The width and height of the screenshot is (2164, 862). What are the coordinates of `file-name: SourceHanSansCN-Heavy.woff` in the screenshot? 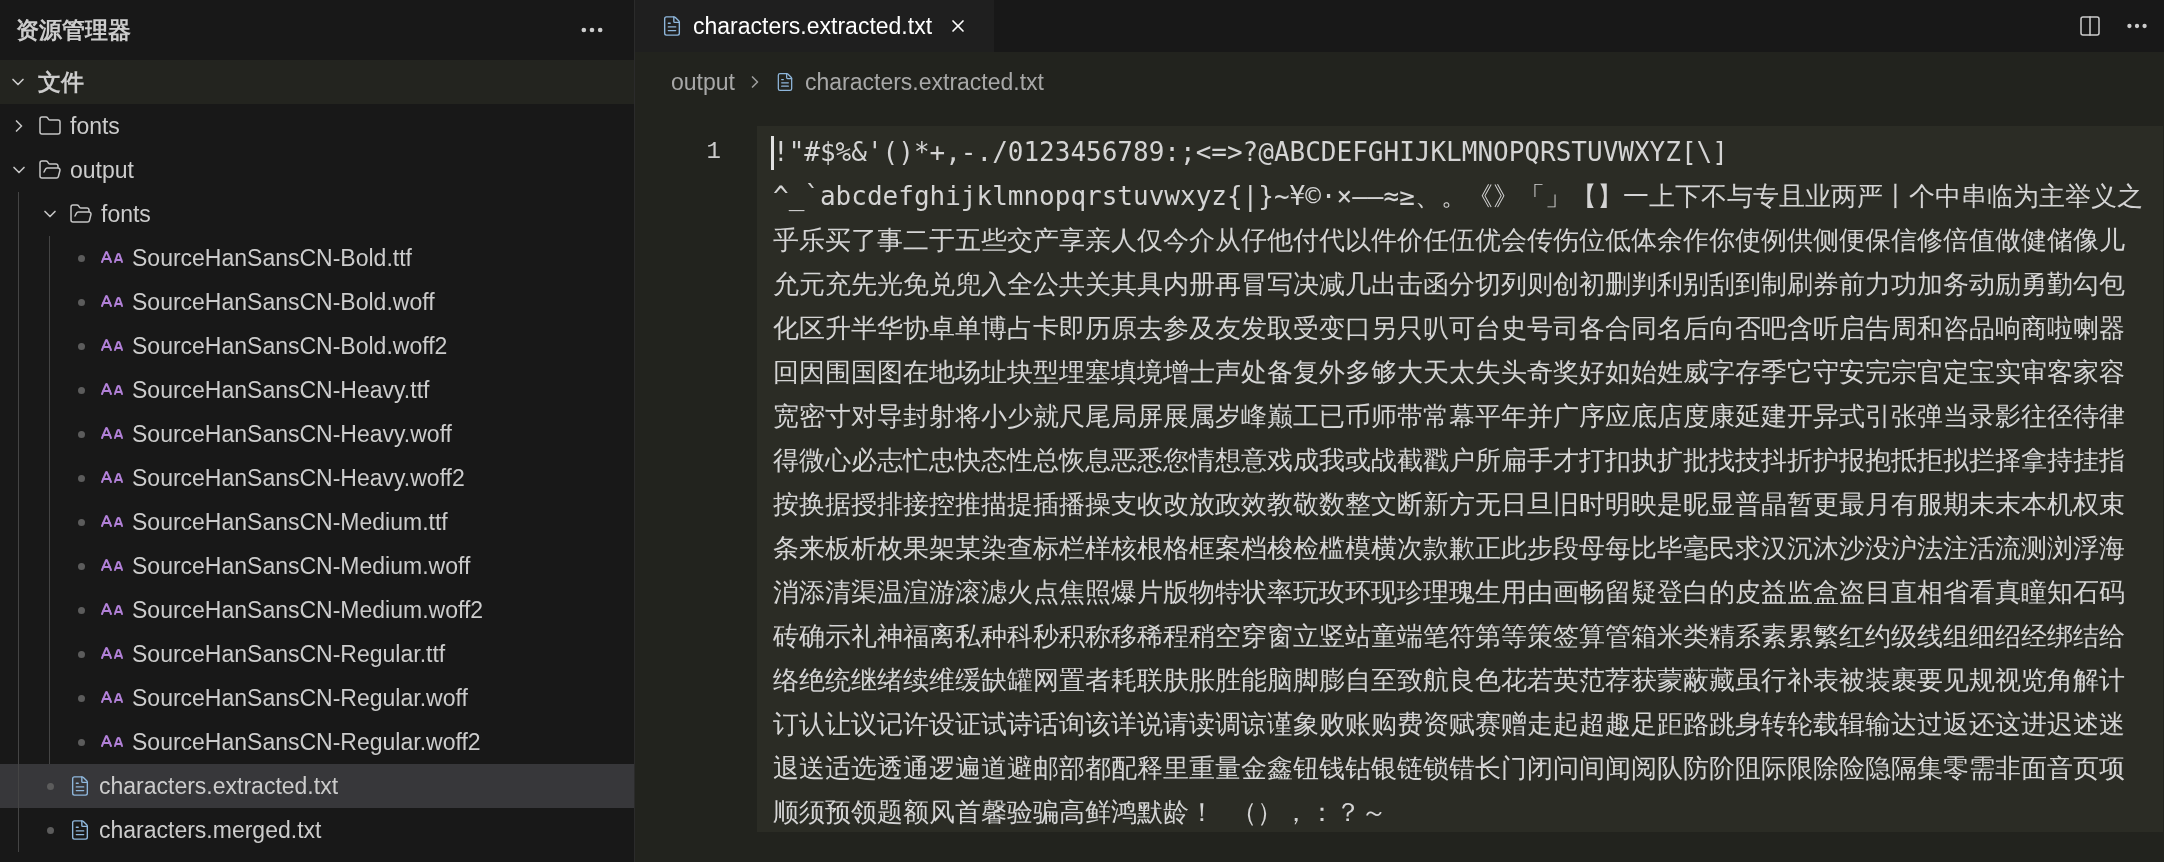 It's located at (292, 434).